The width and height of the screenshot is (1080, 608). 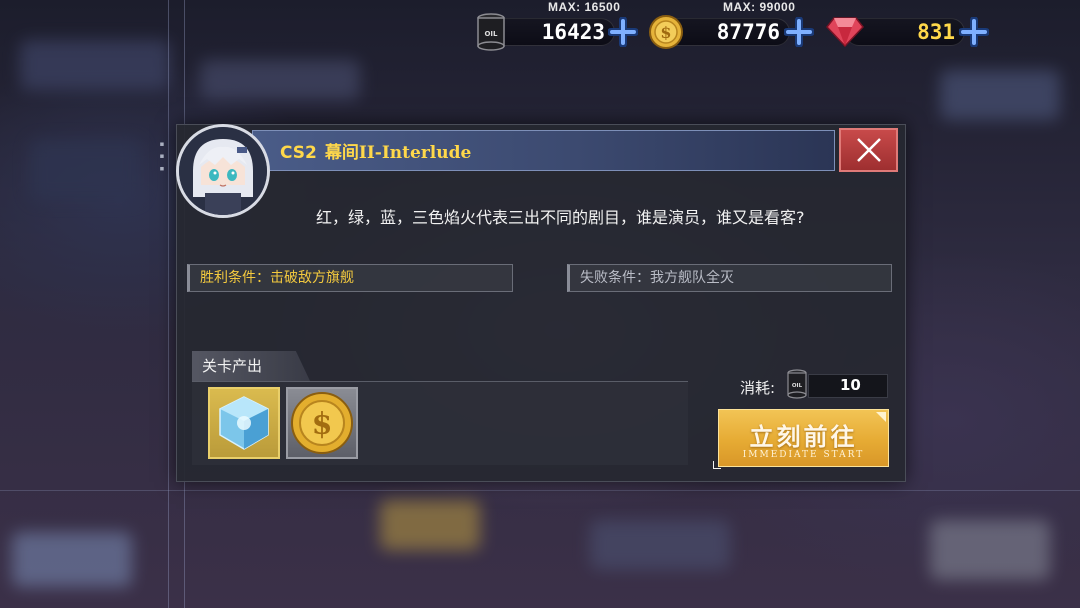 I want to click on lose-condition: 失败条件：我方舰队全灭, so click(x=729, y=278).